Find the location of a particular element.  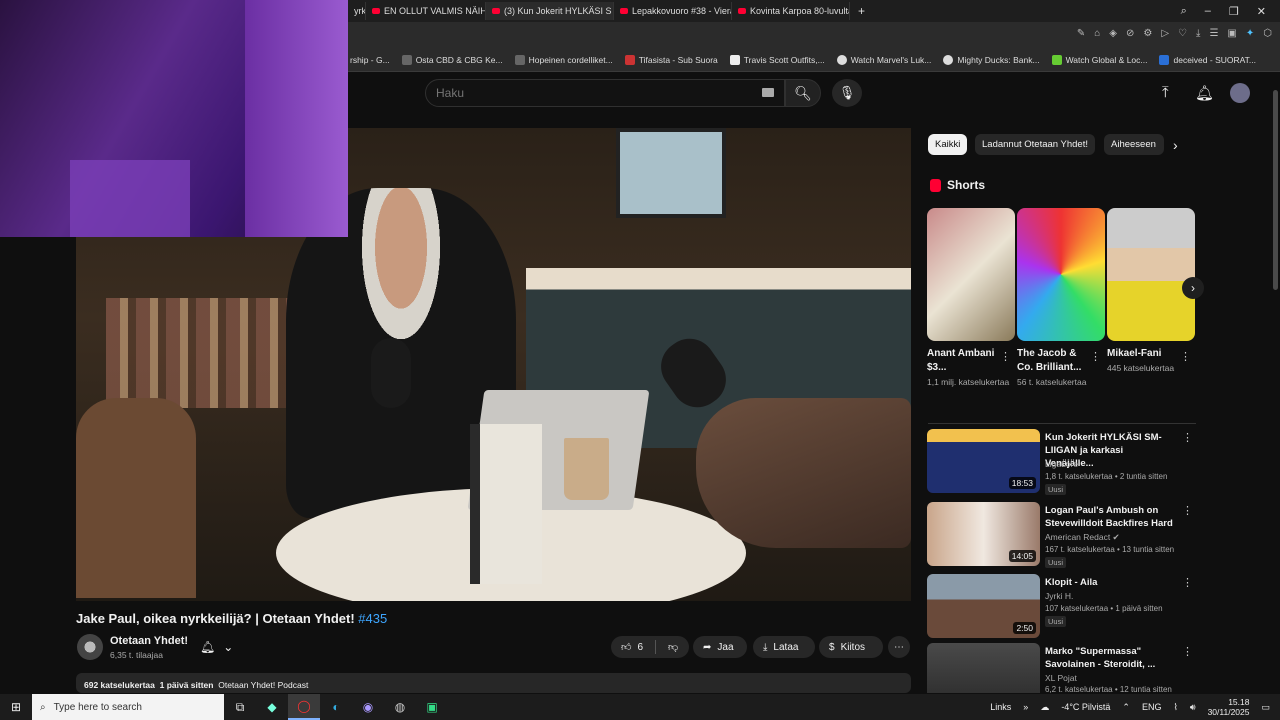

keyboard-icon is located at coordinates (768, 92).